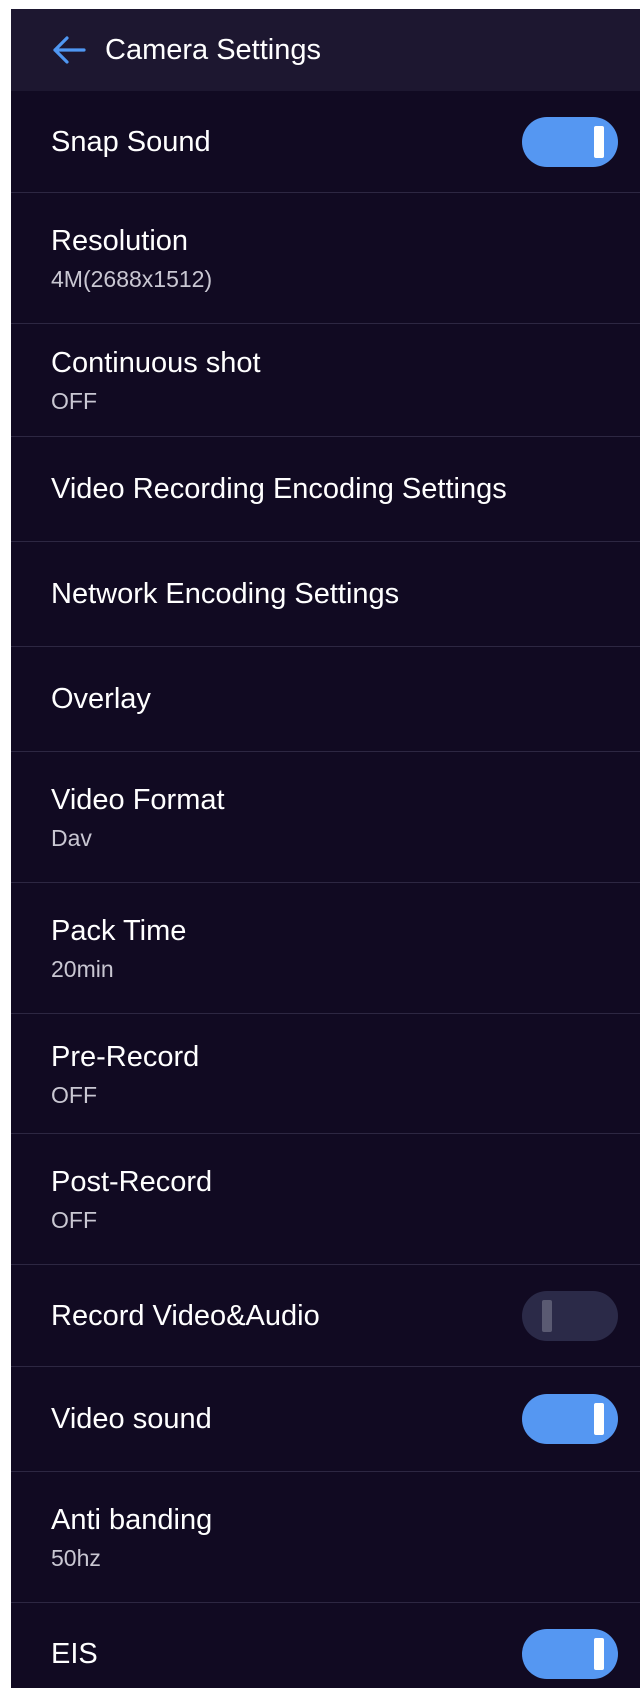  What do you see at coordinates (156, 363) in the screenshot?
I see `setting-label: Continuous shot` at bounding box center [156, 363].